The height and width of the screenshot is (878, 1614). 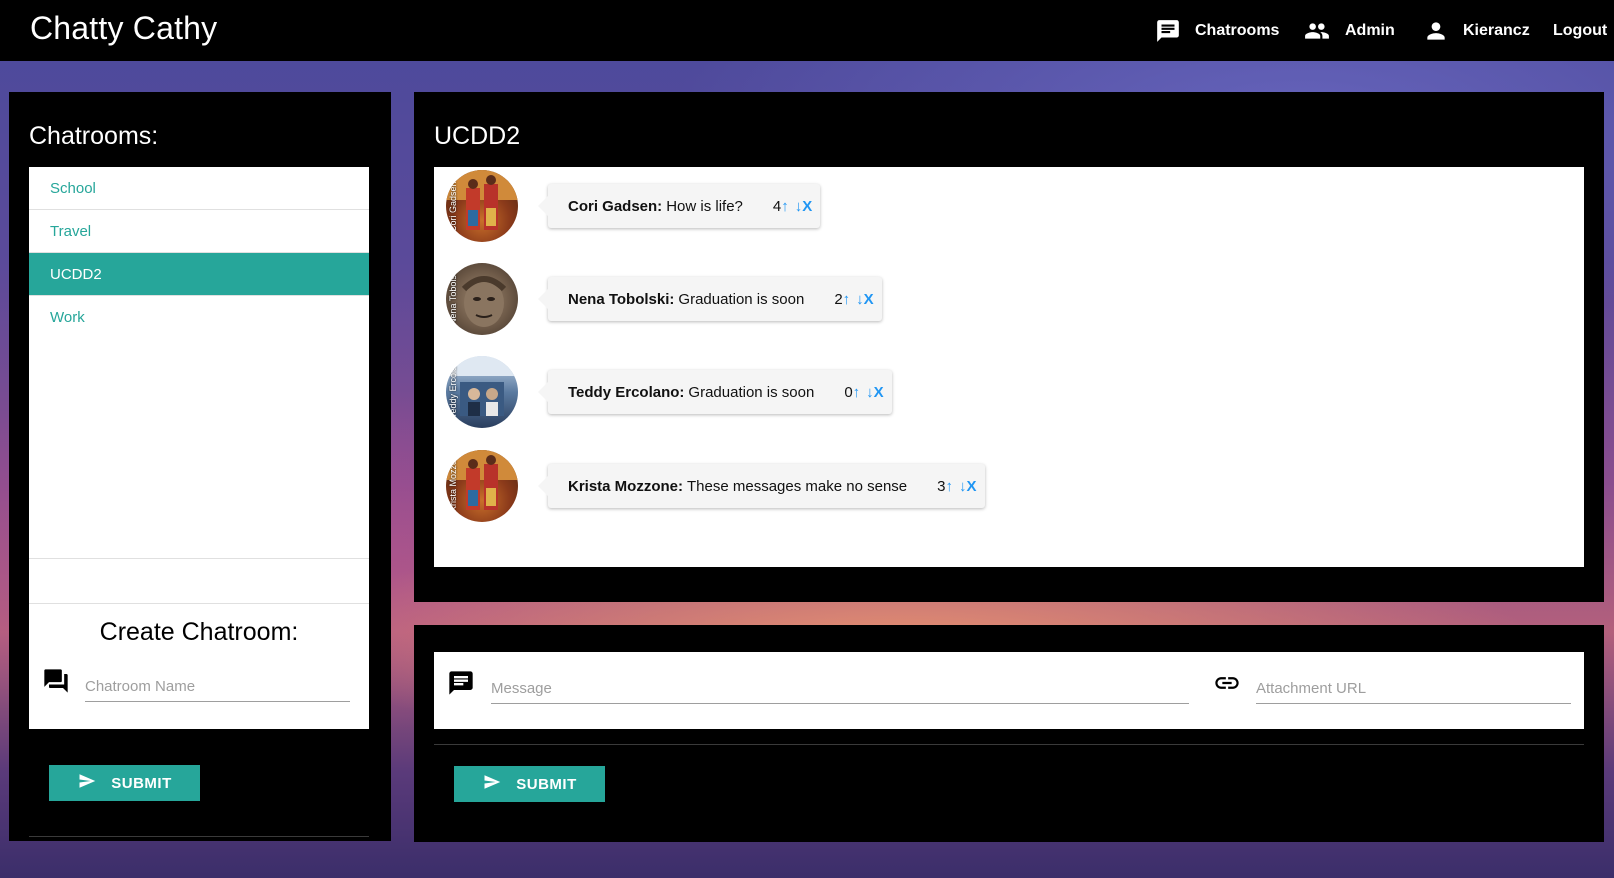 What do you see at coordinates (199, 666) in the screenshot?
I see `create-chatroom-card: Create Chatroom:` at bounding box center [199, 666].